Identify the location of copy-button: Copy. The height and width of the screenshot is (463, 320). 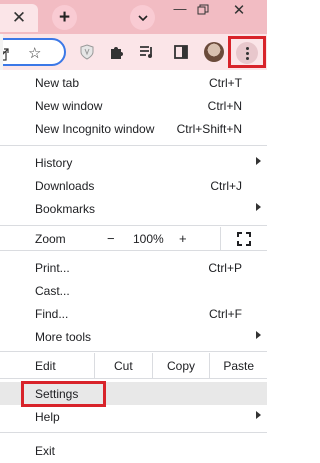
(180, 365).